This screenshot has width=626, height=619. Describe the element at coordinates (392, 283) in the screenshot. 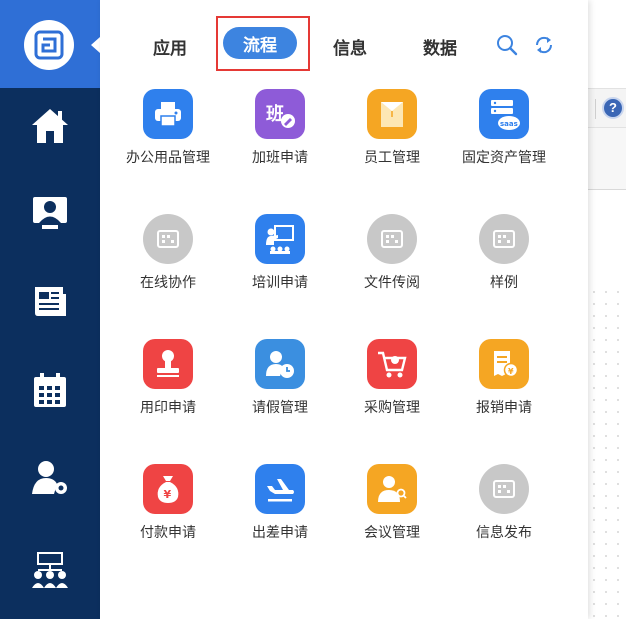

I see `app-label: 文件传阅` at that location.